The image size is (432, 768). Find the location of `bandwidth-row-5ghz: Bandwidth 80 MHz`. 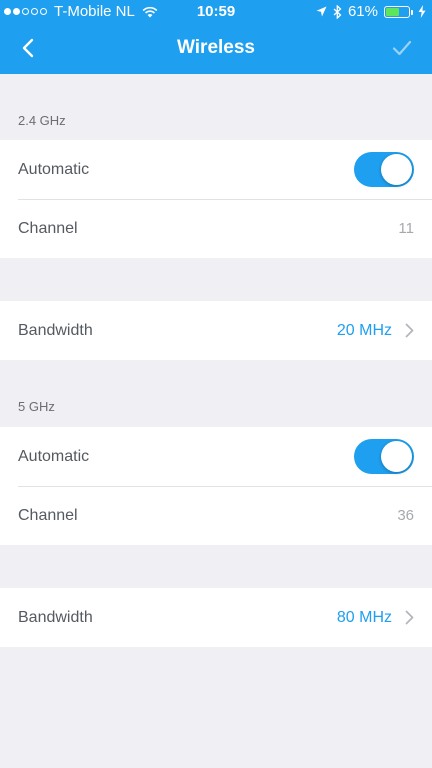

bandwidth-row-5ghz: Bandwidth 80 MHz is located at coordinates (216, 617).